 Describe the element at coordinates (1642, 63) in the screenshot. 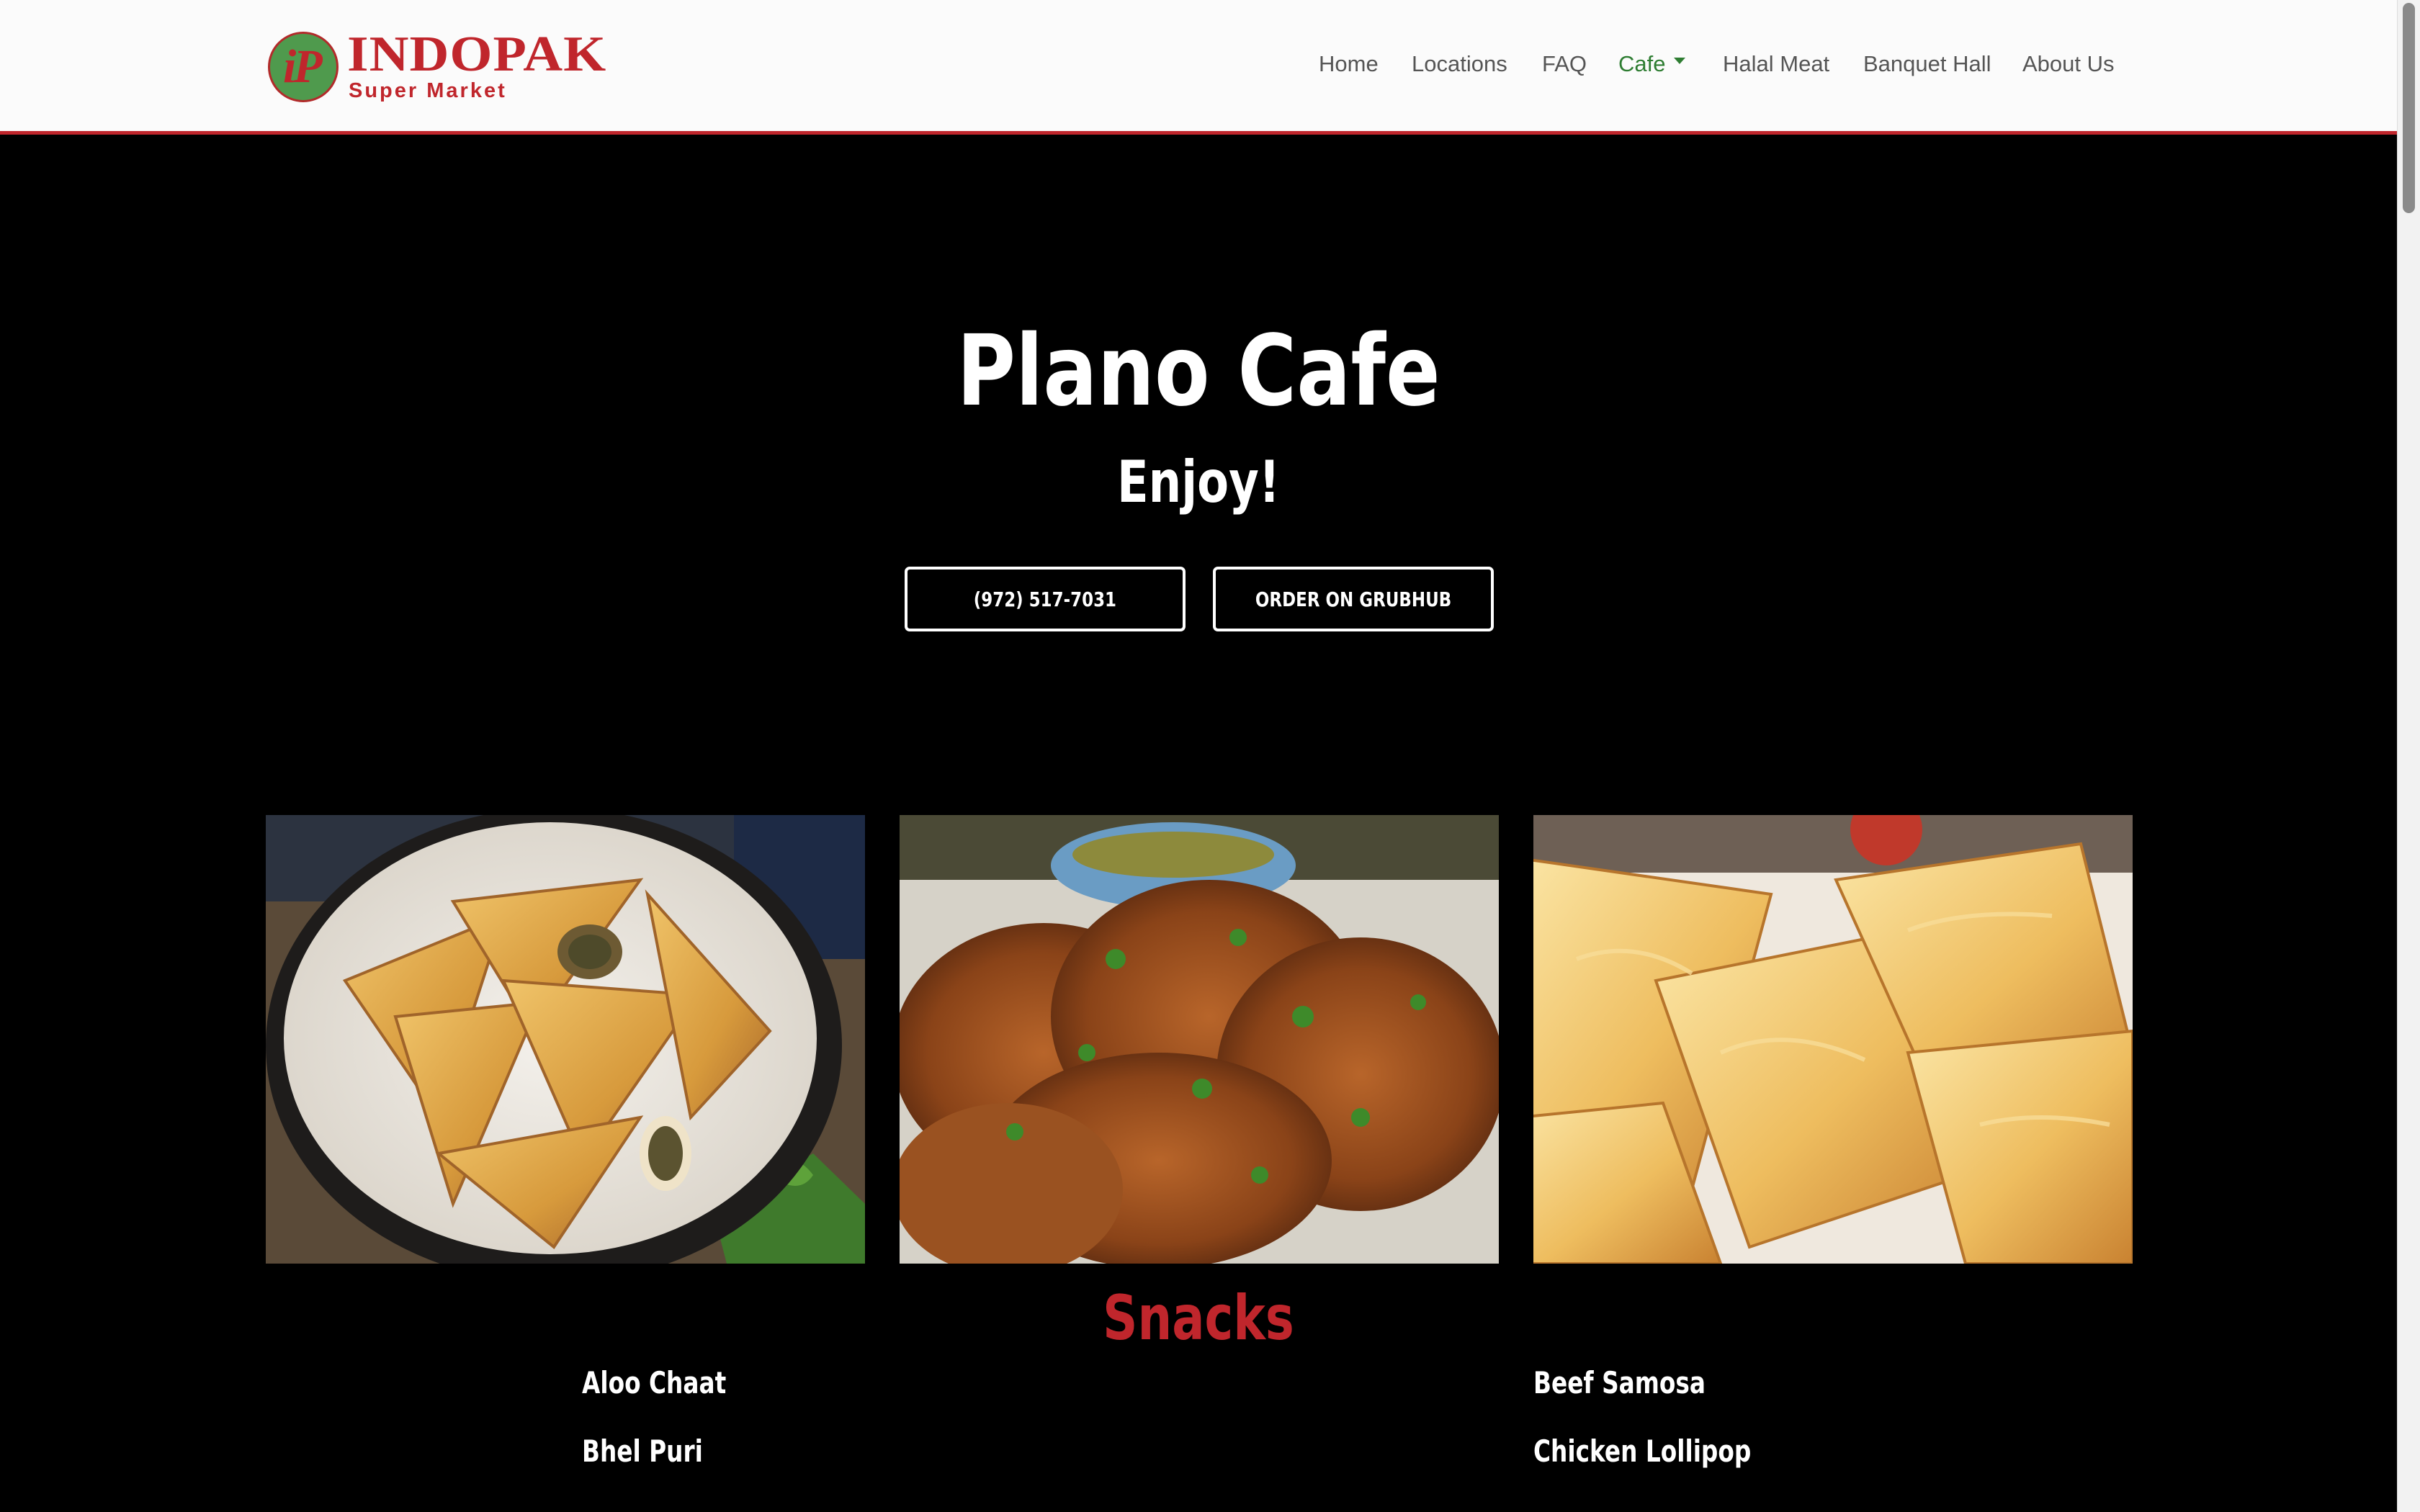

I see `nav-cafe-label: Cafe` at that location.